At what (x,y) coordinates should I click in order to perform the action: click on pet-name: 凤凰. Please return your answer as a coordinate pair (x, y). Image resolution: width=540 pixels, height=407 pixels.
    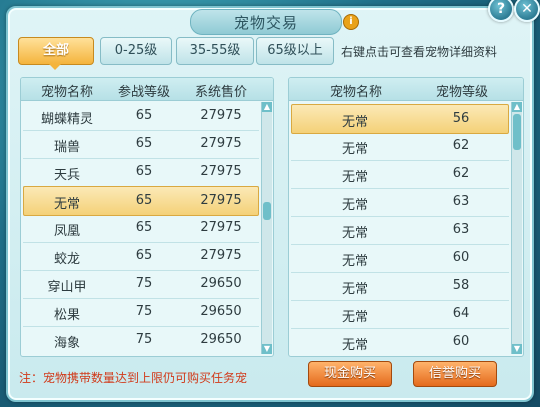
    Looking at the image, I should click on (66, 231).